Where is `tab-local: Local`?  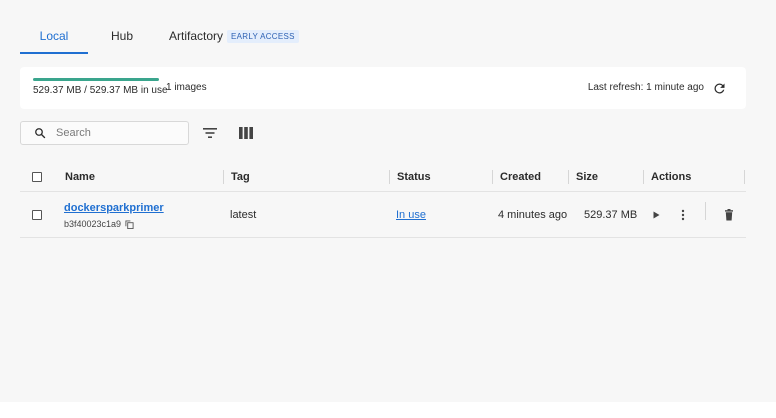
tab-local: Local is located at coordinates (54, 36).